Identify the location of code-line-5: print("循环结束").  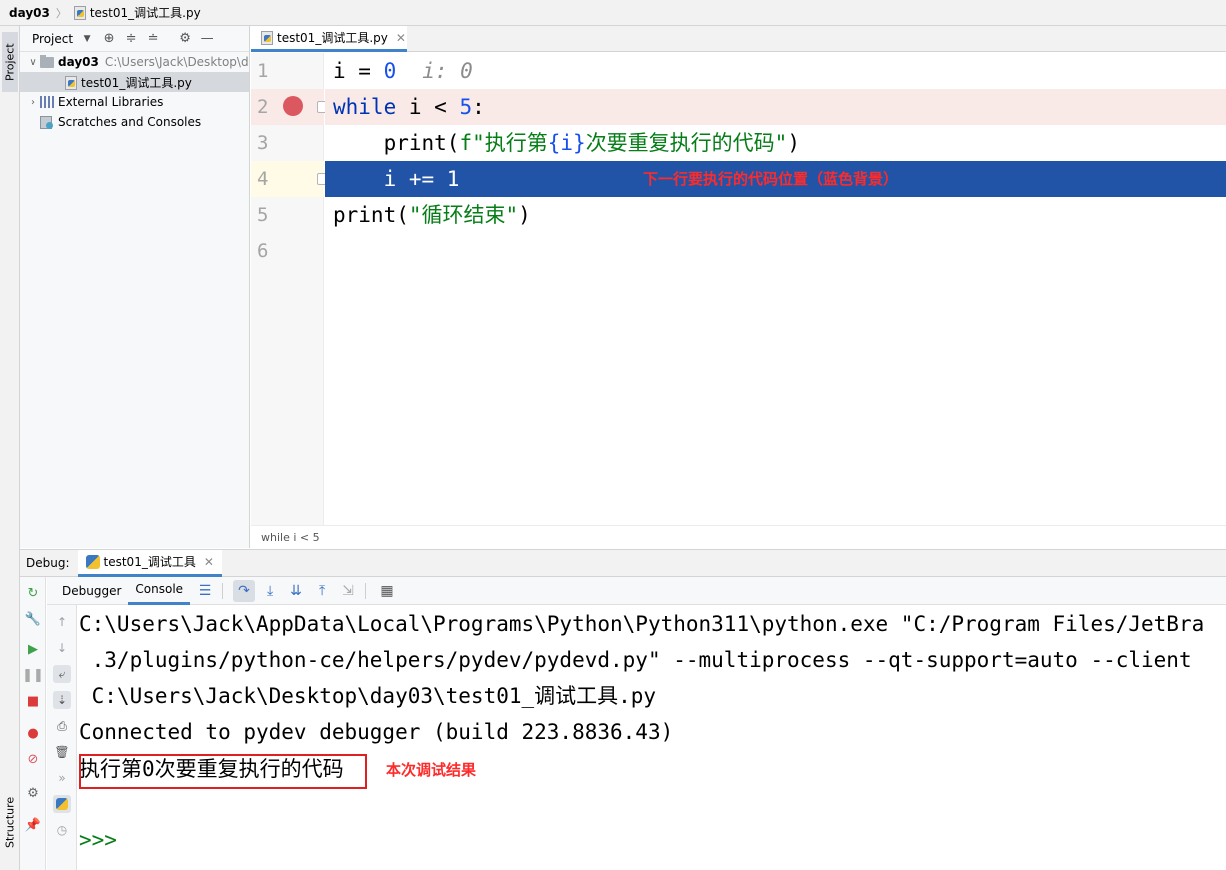
(775, 215).